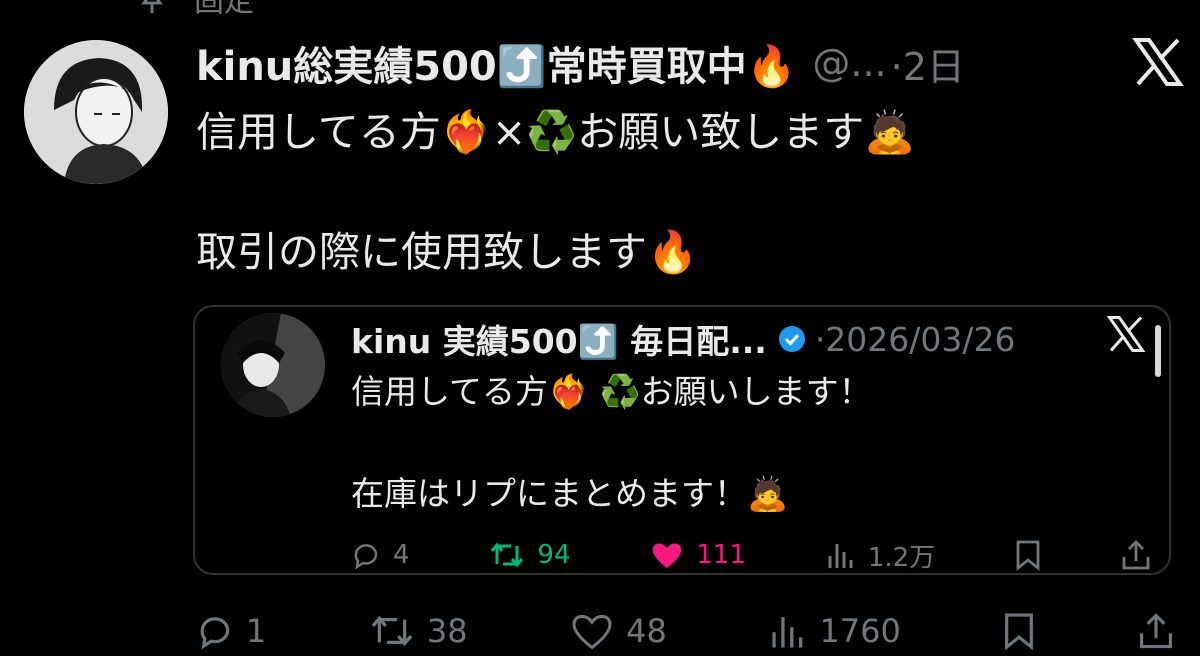 Image resolution: width=1200 pixels, height=656 pixels. I want to click on quoted-line: 信用してる方❤️‍🔥 ♻️お願いします！, so click(611, 391).